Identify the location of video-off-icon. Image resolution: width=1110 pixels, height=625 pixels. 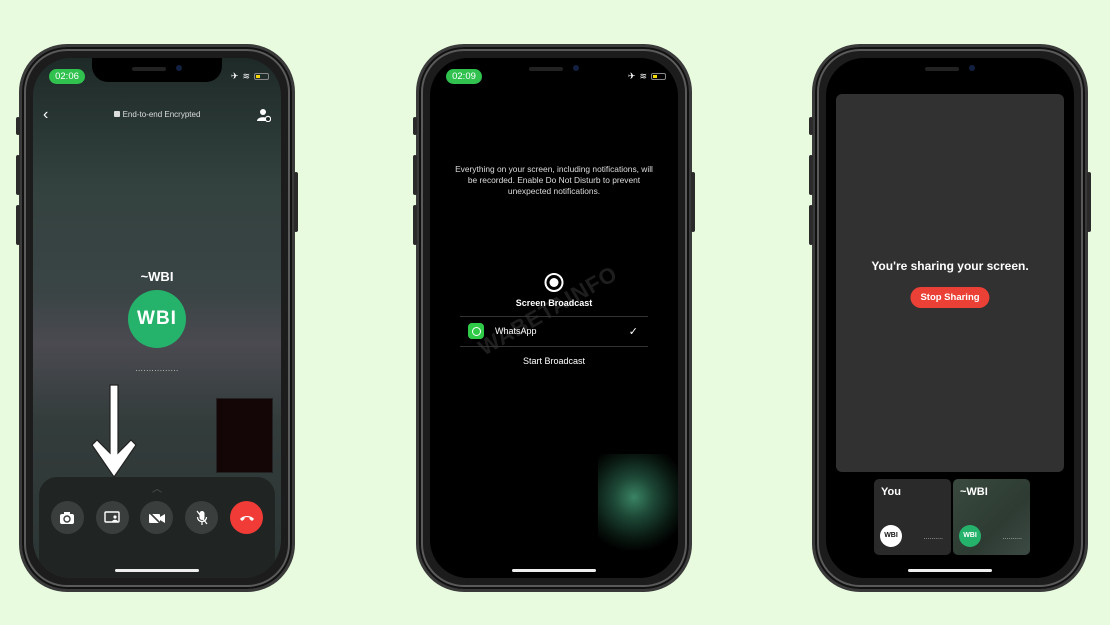
(156, 517).